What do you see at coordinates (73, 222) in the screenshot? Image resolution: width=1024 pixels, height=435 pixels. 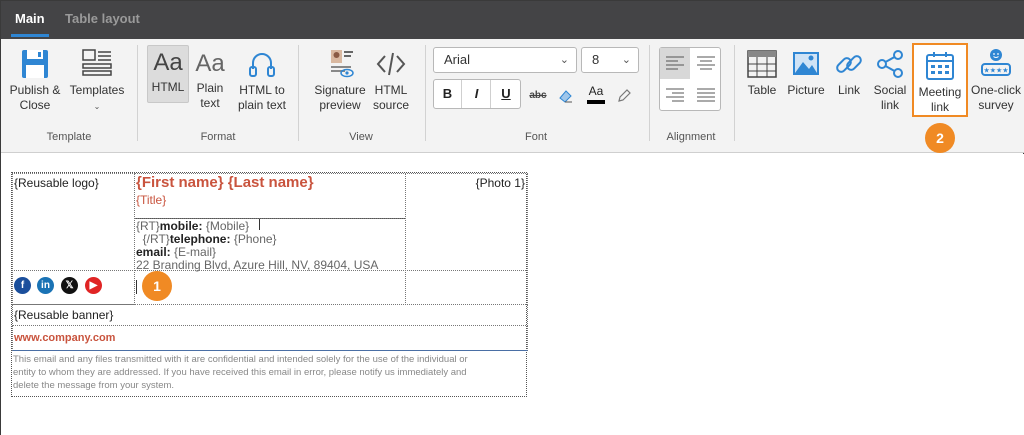 I see `logo-cell: {Reusable logo}` at bounding box center [73, 222].